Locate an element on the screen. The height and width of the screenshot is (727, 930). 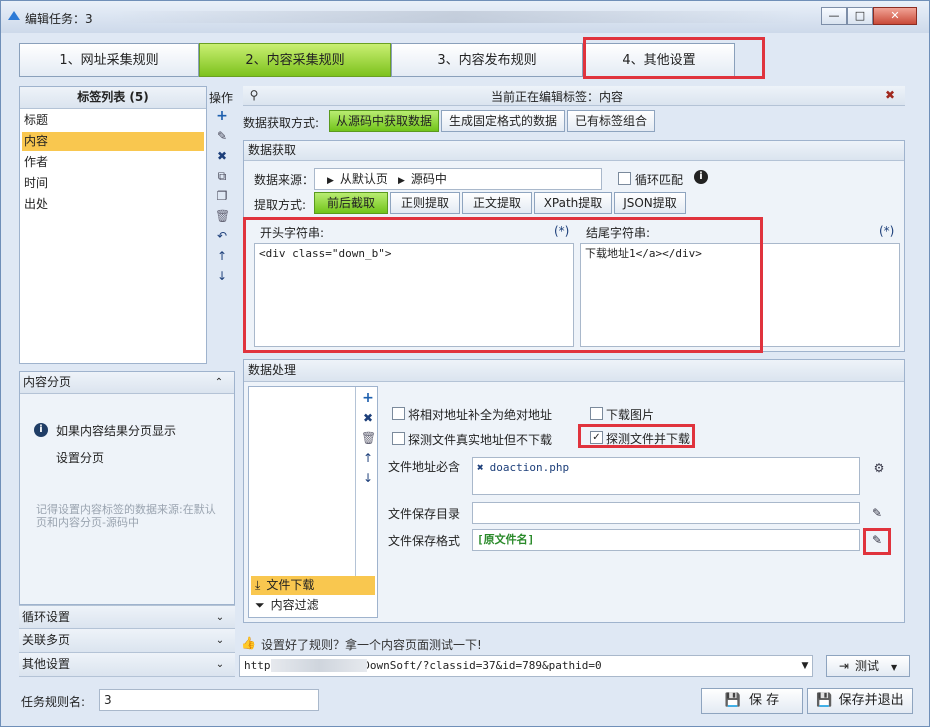
must-contain-value: doaction.php is located at coordinates (529, 467).